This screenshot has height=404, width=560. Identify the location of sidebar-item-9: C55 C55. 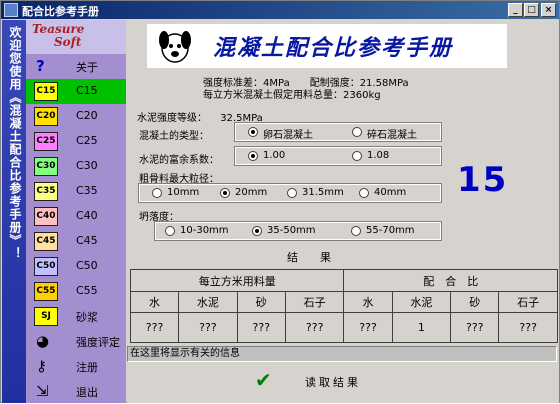
(76, 291).